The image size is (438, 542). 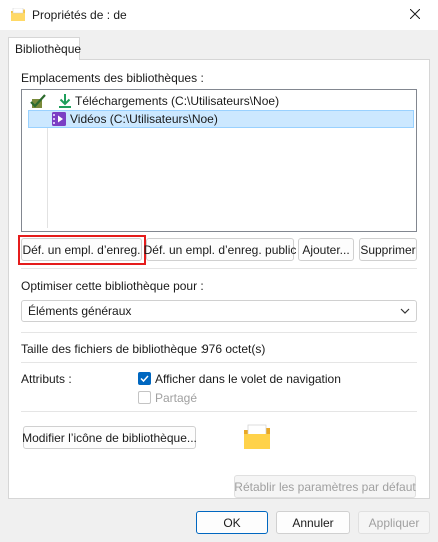 I want to click on tree-guide-line, so click(x=47, y=173).